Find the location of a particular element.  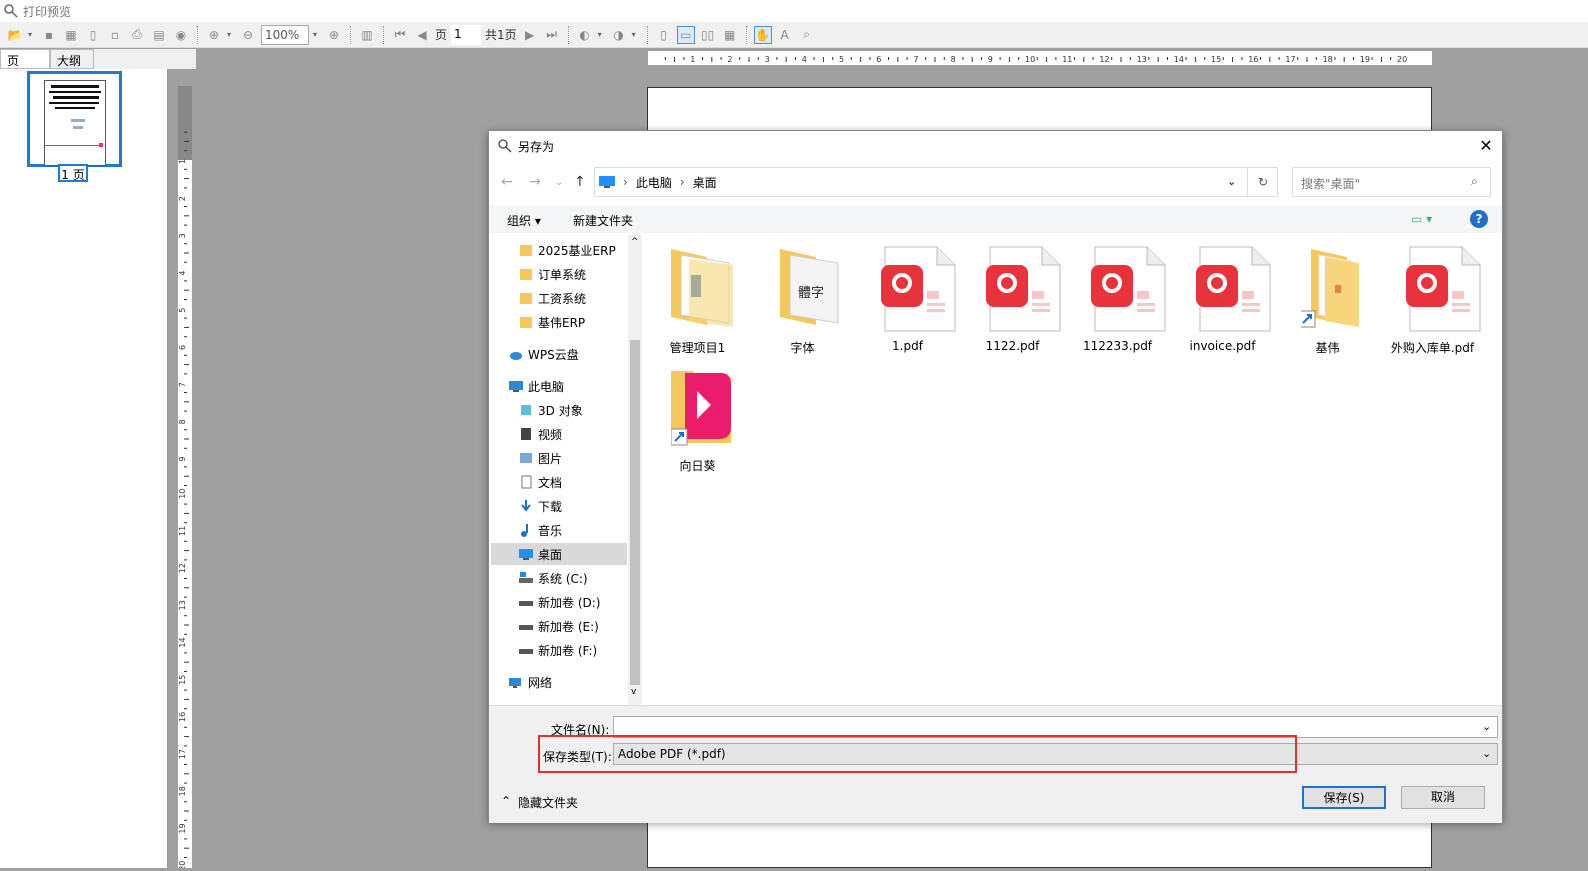

tree-item: 文档 is located at coordinates (559, 482).